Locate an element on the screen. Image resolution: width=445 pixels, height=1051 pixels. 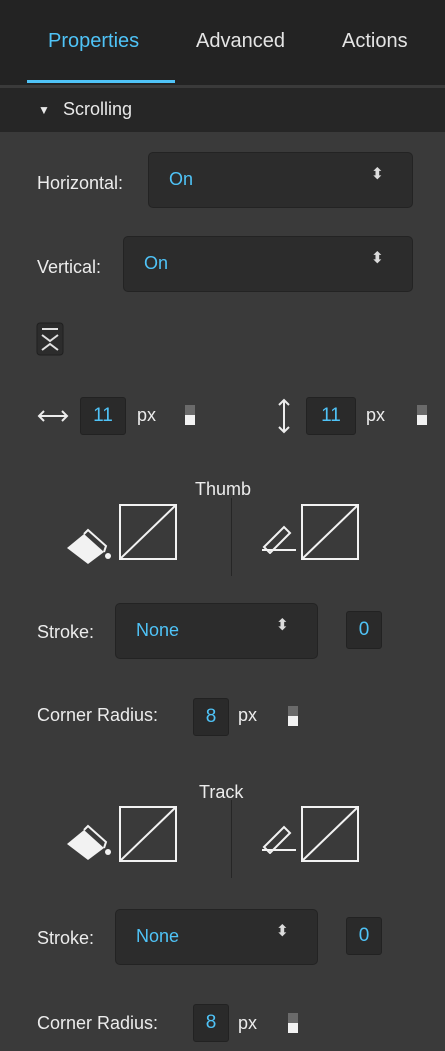
track-corner-radius-input: 8 is located at coordinates (211, 1023).